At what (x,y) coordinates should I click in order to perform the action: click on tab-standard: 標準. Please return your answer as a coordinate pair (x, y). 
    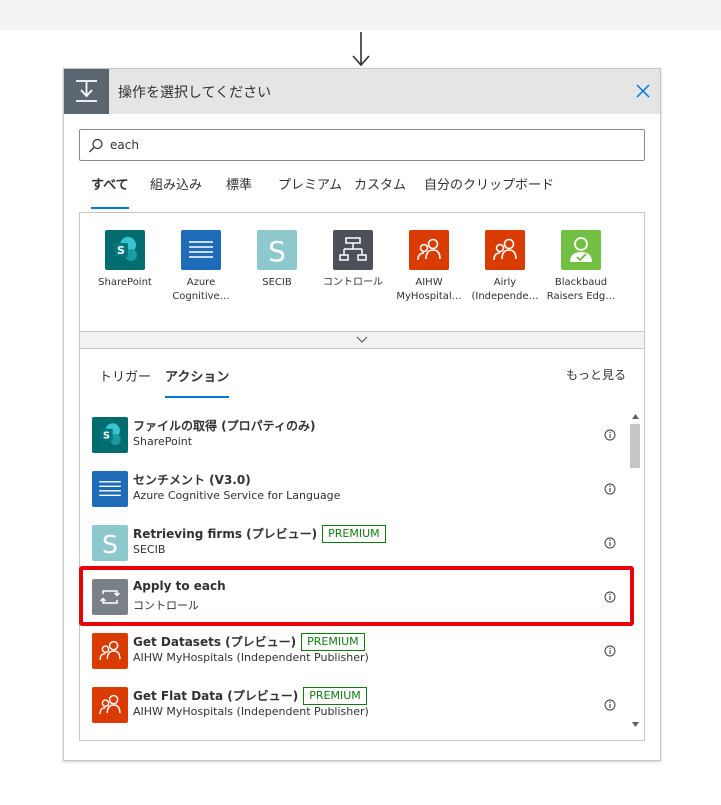
    Looking at the image, I should click on (239, 192).